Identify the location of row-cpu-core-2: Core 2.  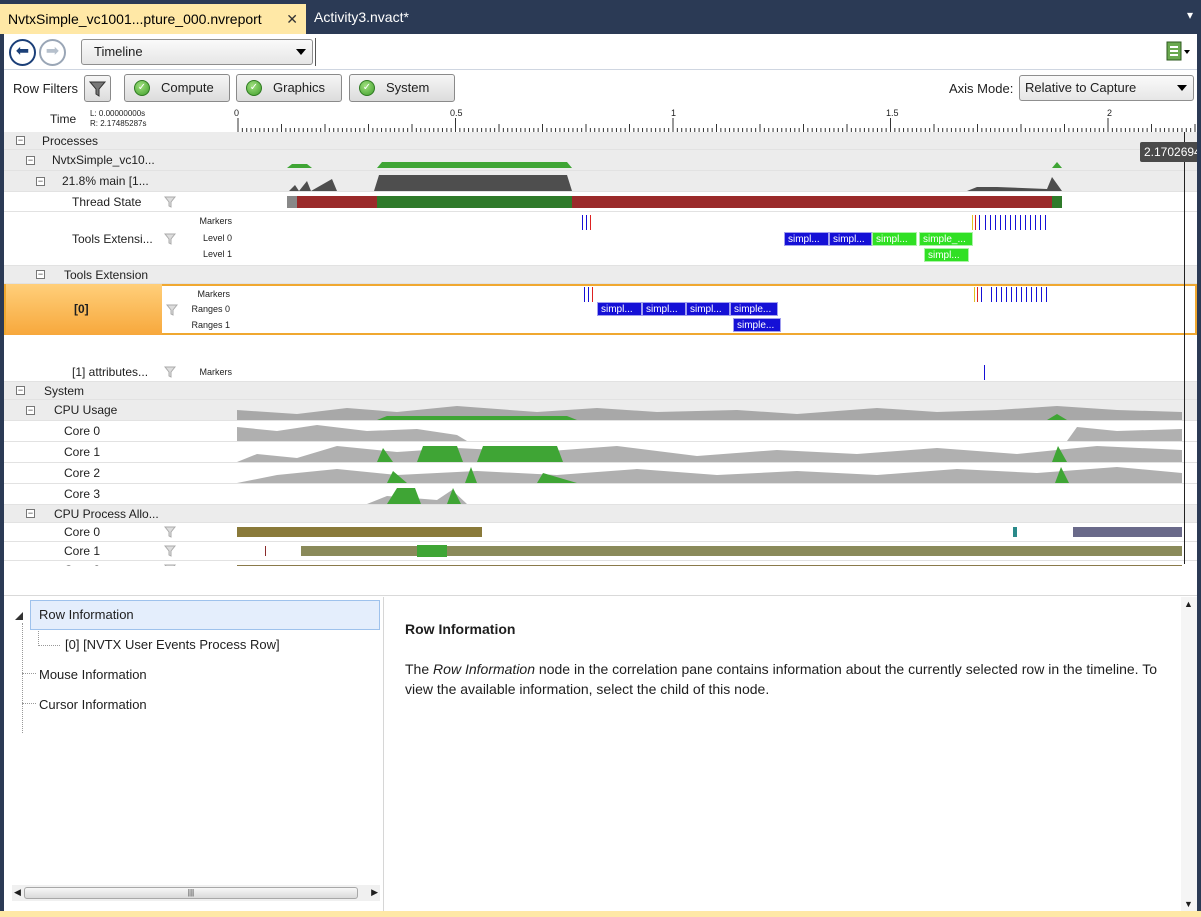
(600, 473).